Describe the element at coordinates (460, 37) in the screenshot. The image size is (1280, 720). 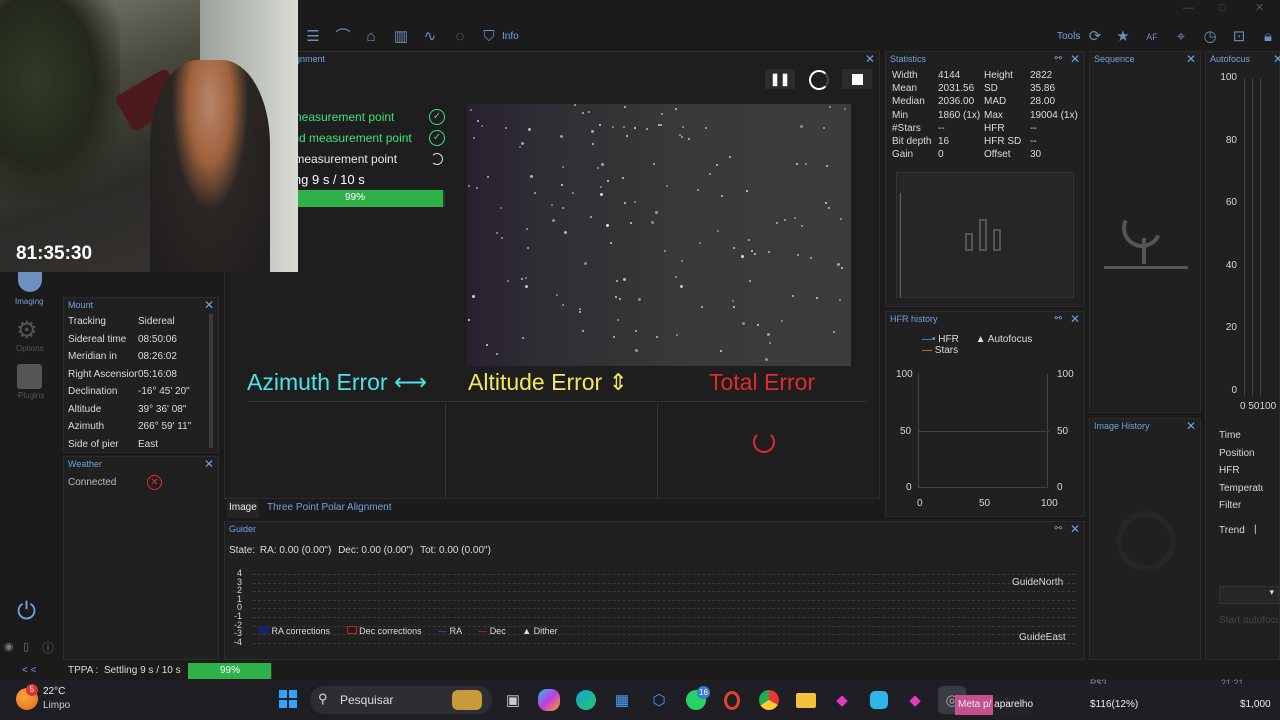
I see `bulb-icon: ◌` at that location.